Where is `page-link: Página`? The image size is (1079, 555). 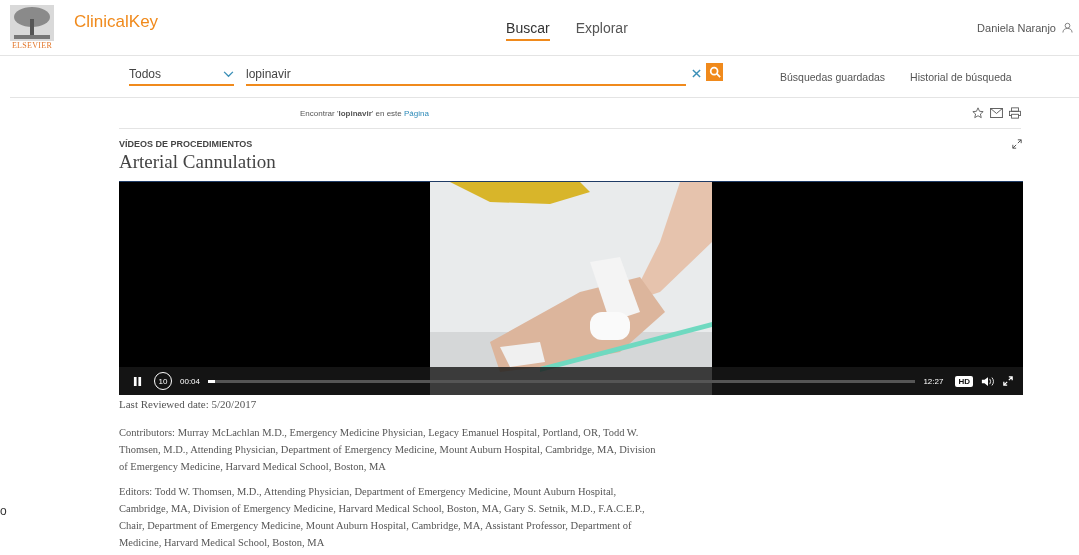
page-link: Página is located at coordinates (416, 113).